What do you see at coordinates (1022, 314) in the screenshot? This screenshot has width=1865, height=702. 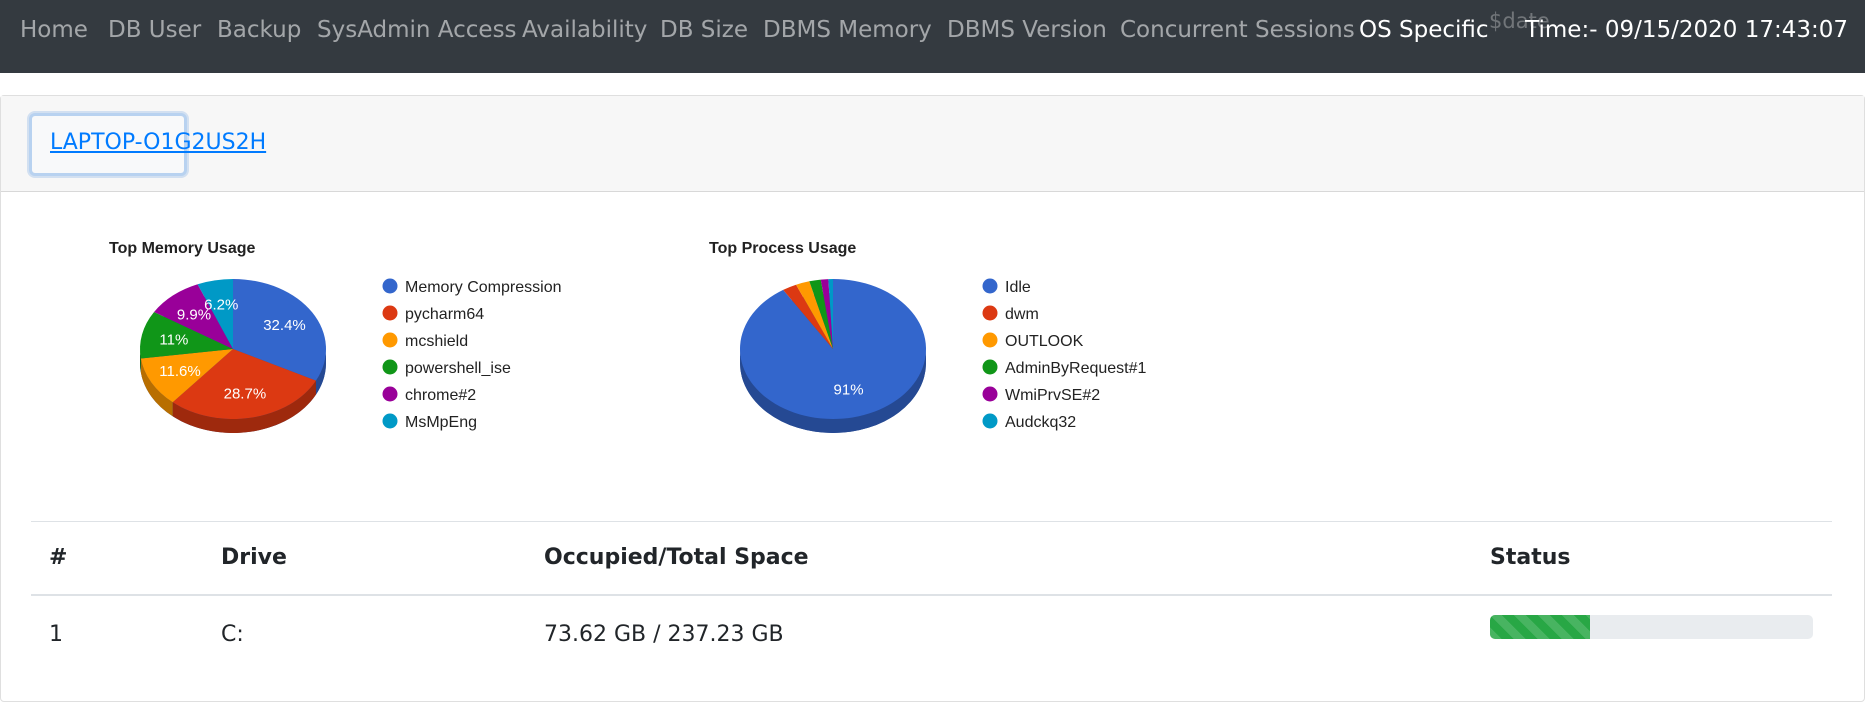 I see `legend-label: dwm` at bounding box center [1022, 314].